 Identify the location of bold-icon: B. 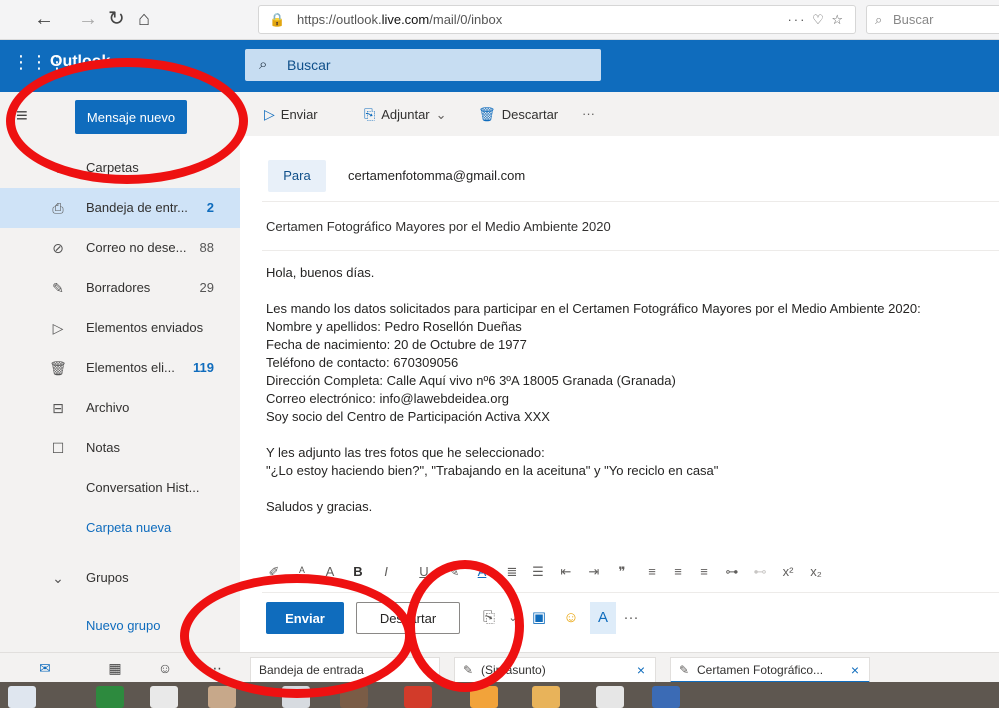
(358, 572).